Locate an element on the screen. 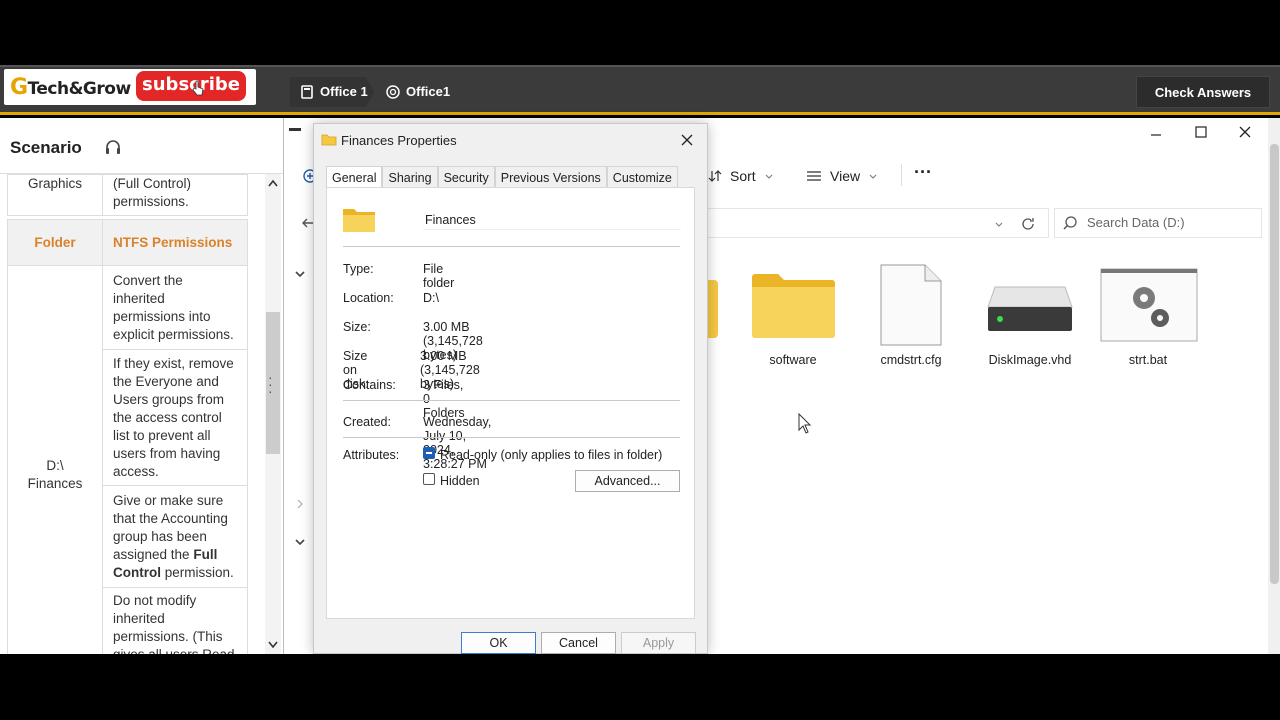 The image size is (1280, 720). collapsed-title-icon is located at coordinates (295, 129).